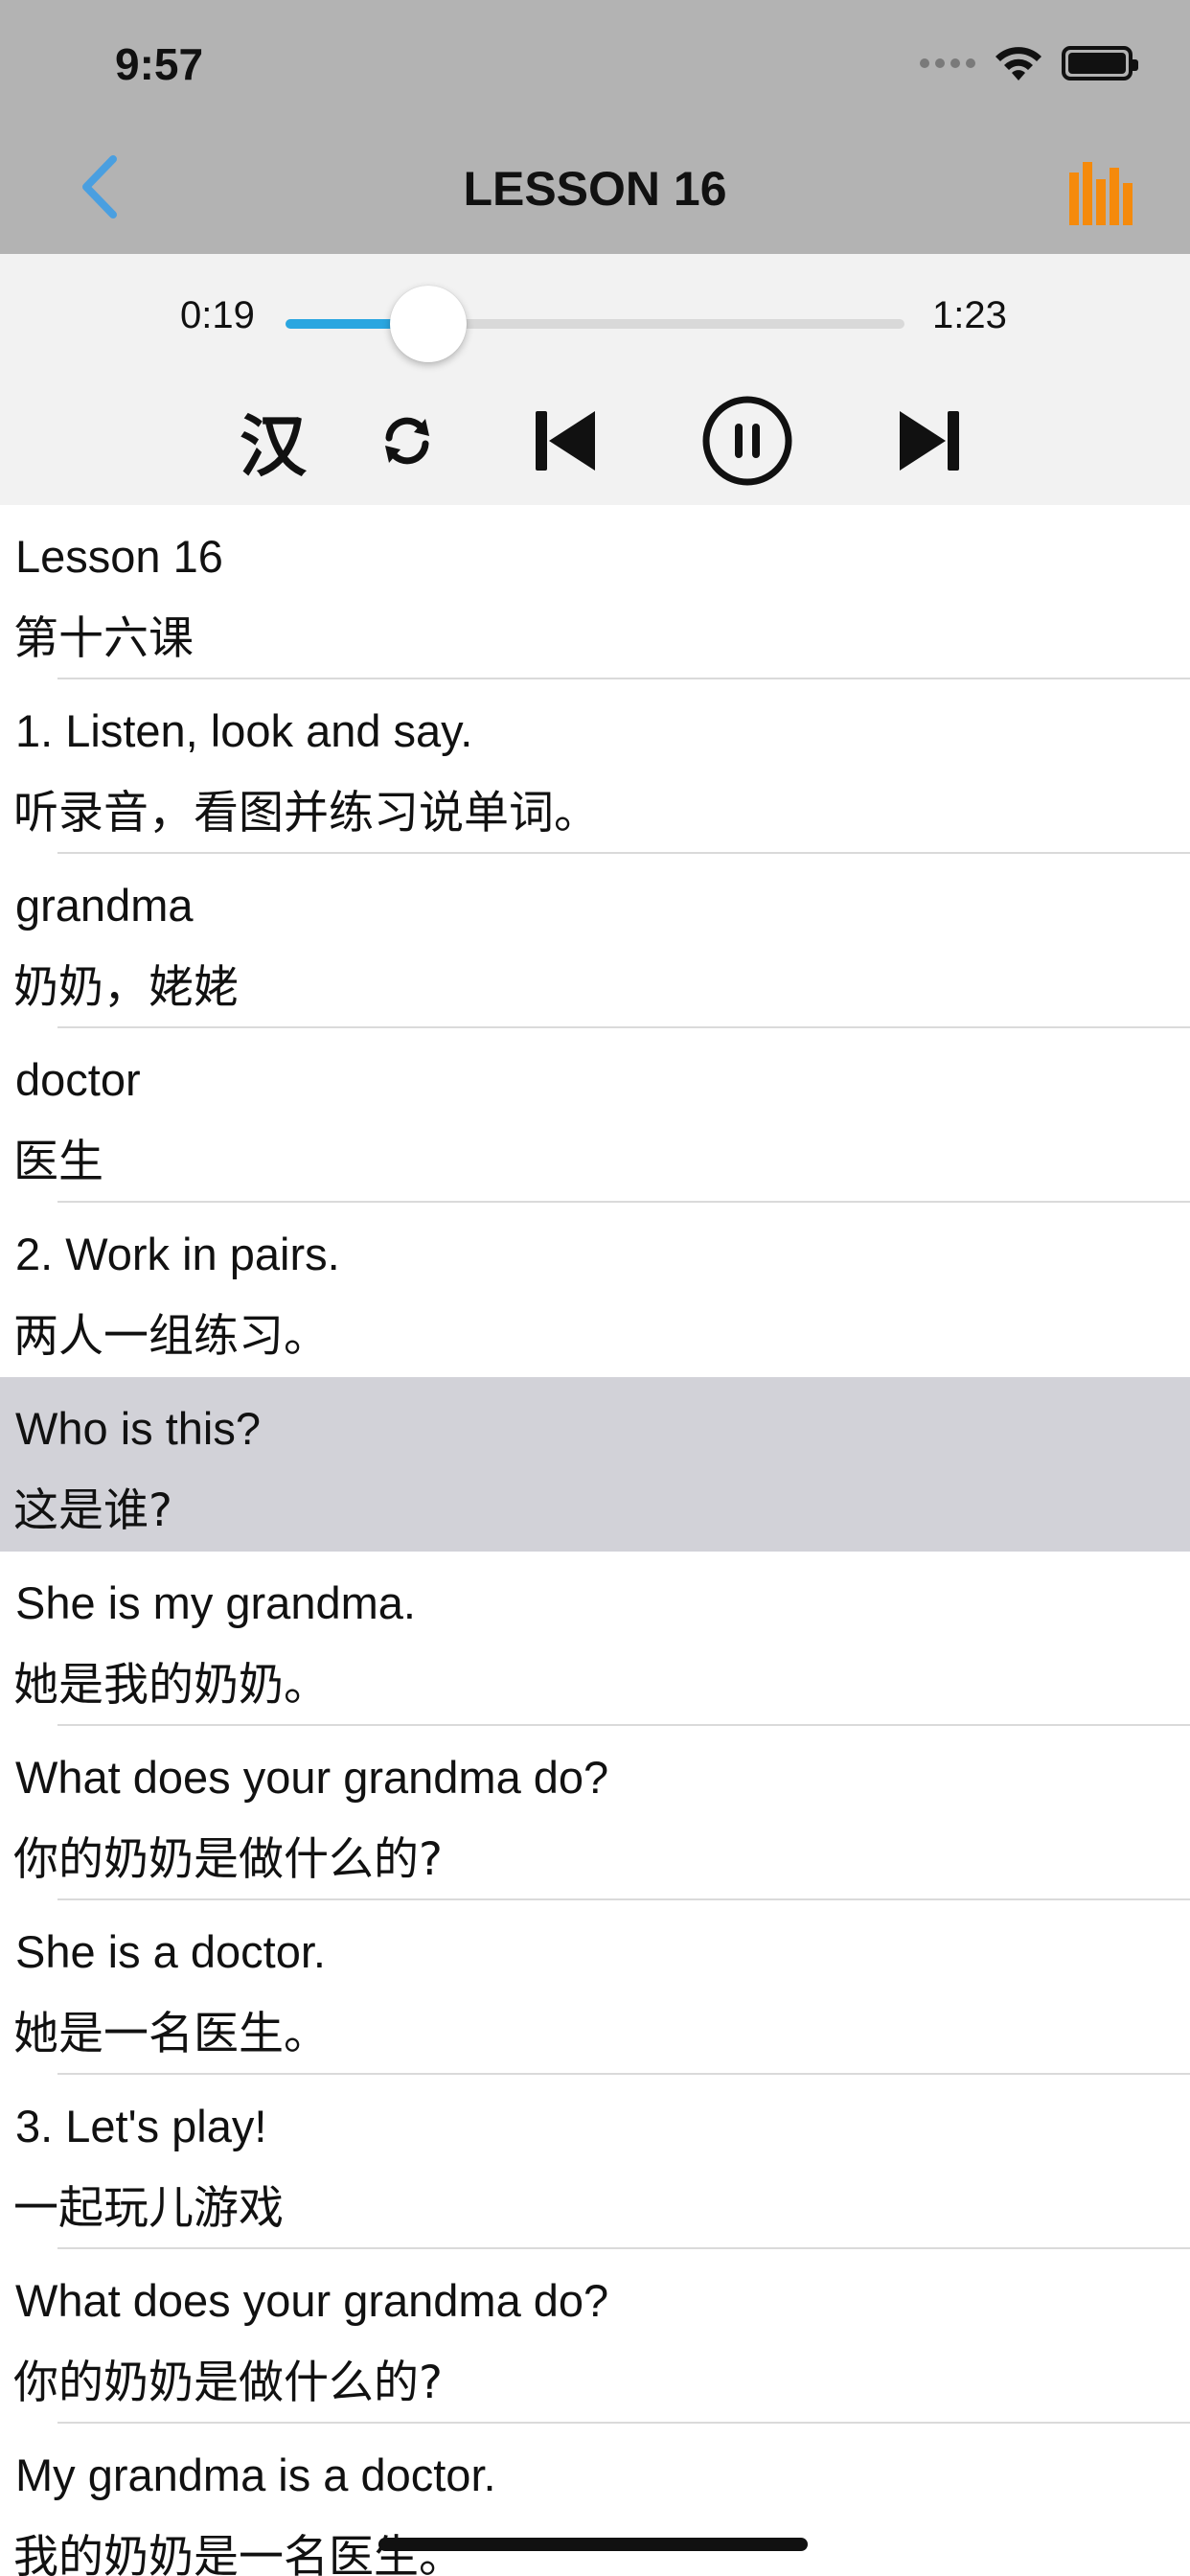 The image size is (1190, 2576). I want to click on list-item: 2. Work in pairs. 两人一组练习。, so click(595, 1290).